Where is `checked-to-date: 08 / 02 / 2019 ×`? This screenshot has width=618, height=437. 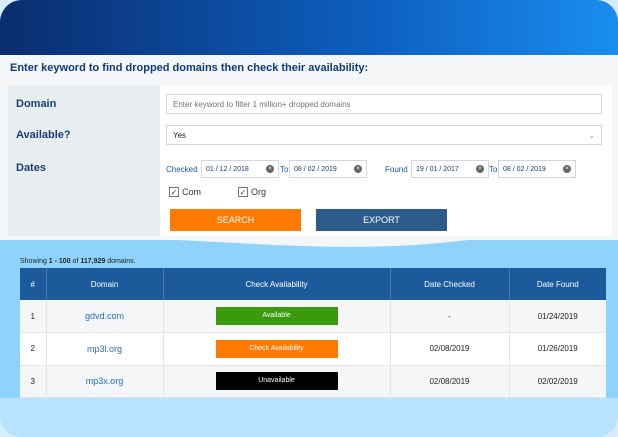 checked-to-date: 08 / 02 / 2019 × is located at coordinates (328, 169).